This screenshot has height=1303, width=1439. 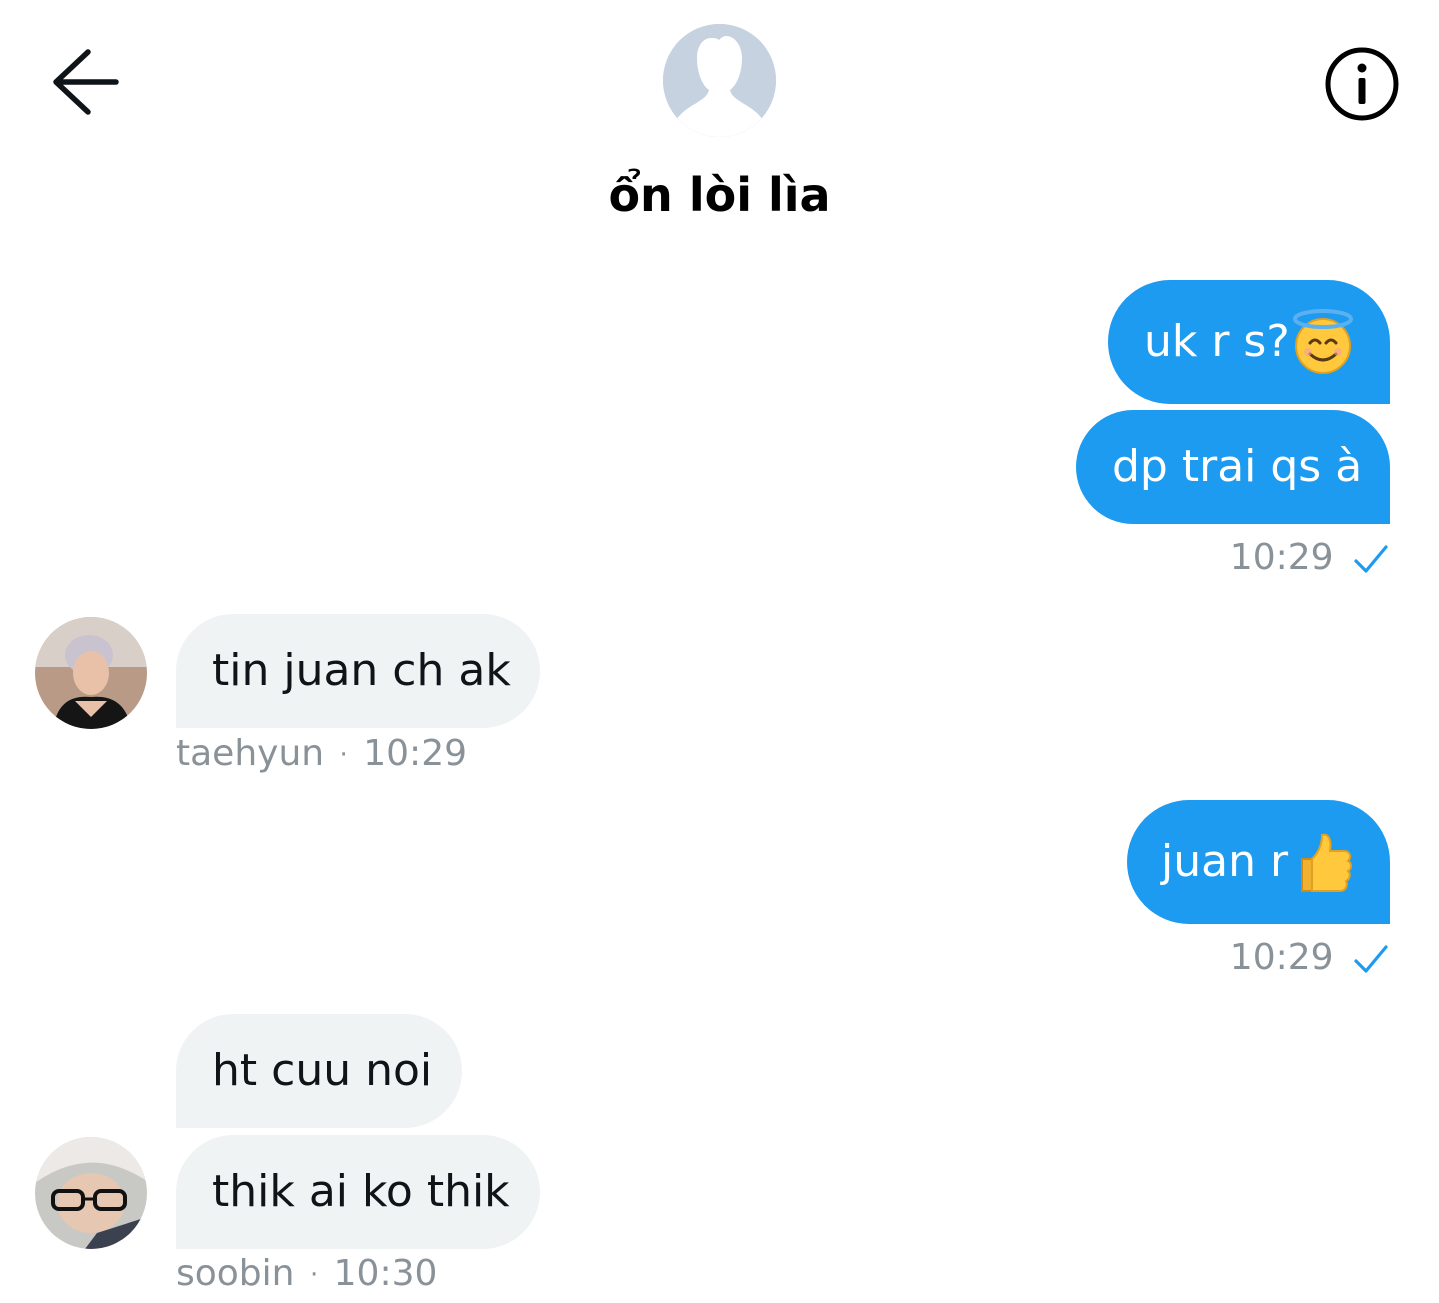 I want to click on received-message-bubble: tin juan ch ak, so click(x=358, y=671).